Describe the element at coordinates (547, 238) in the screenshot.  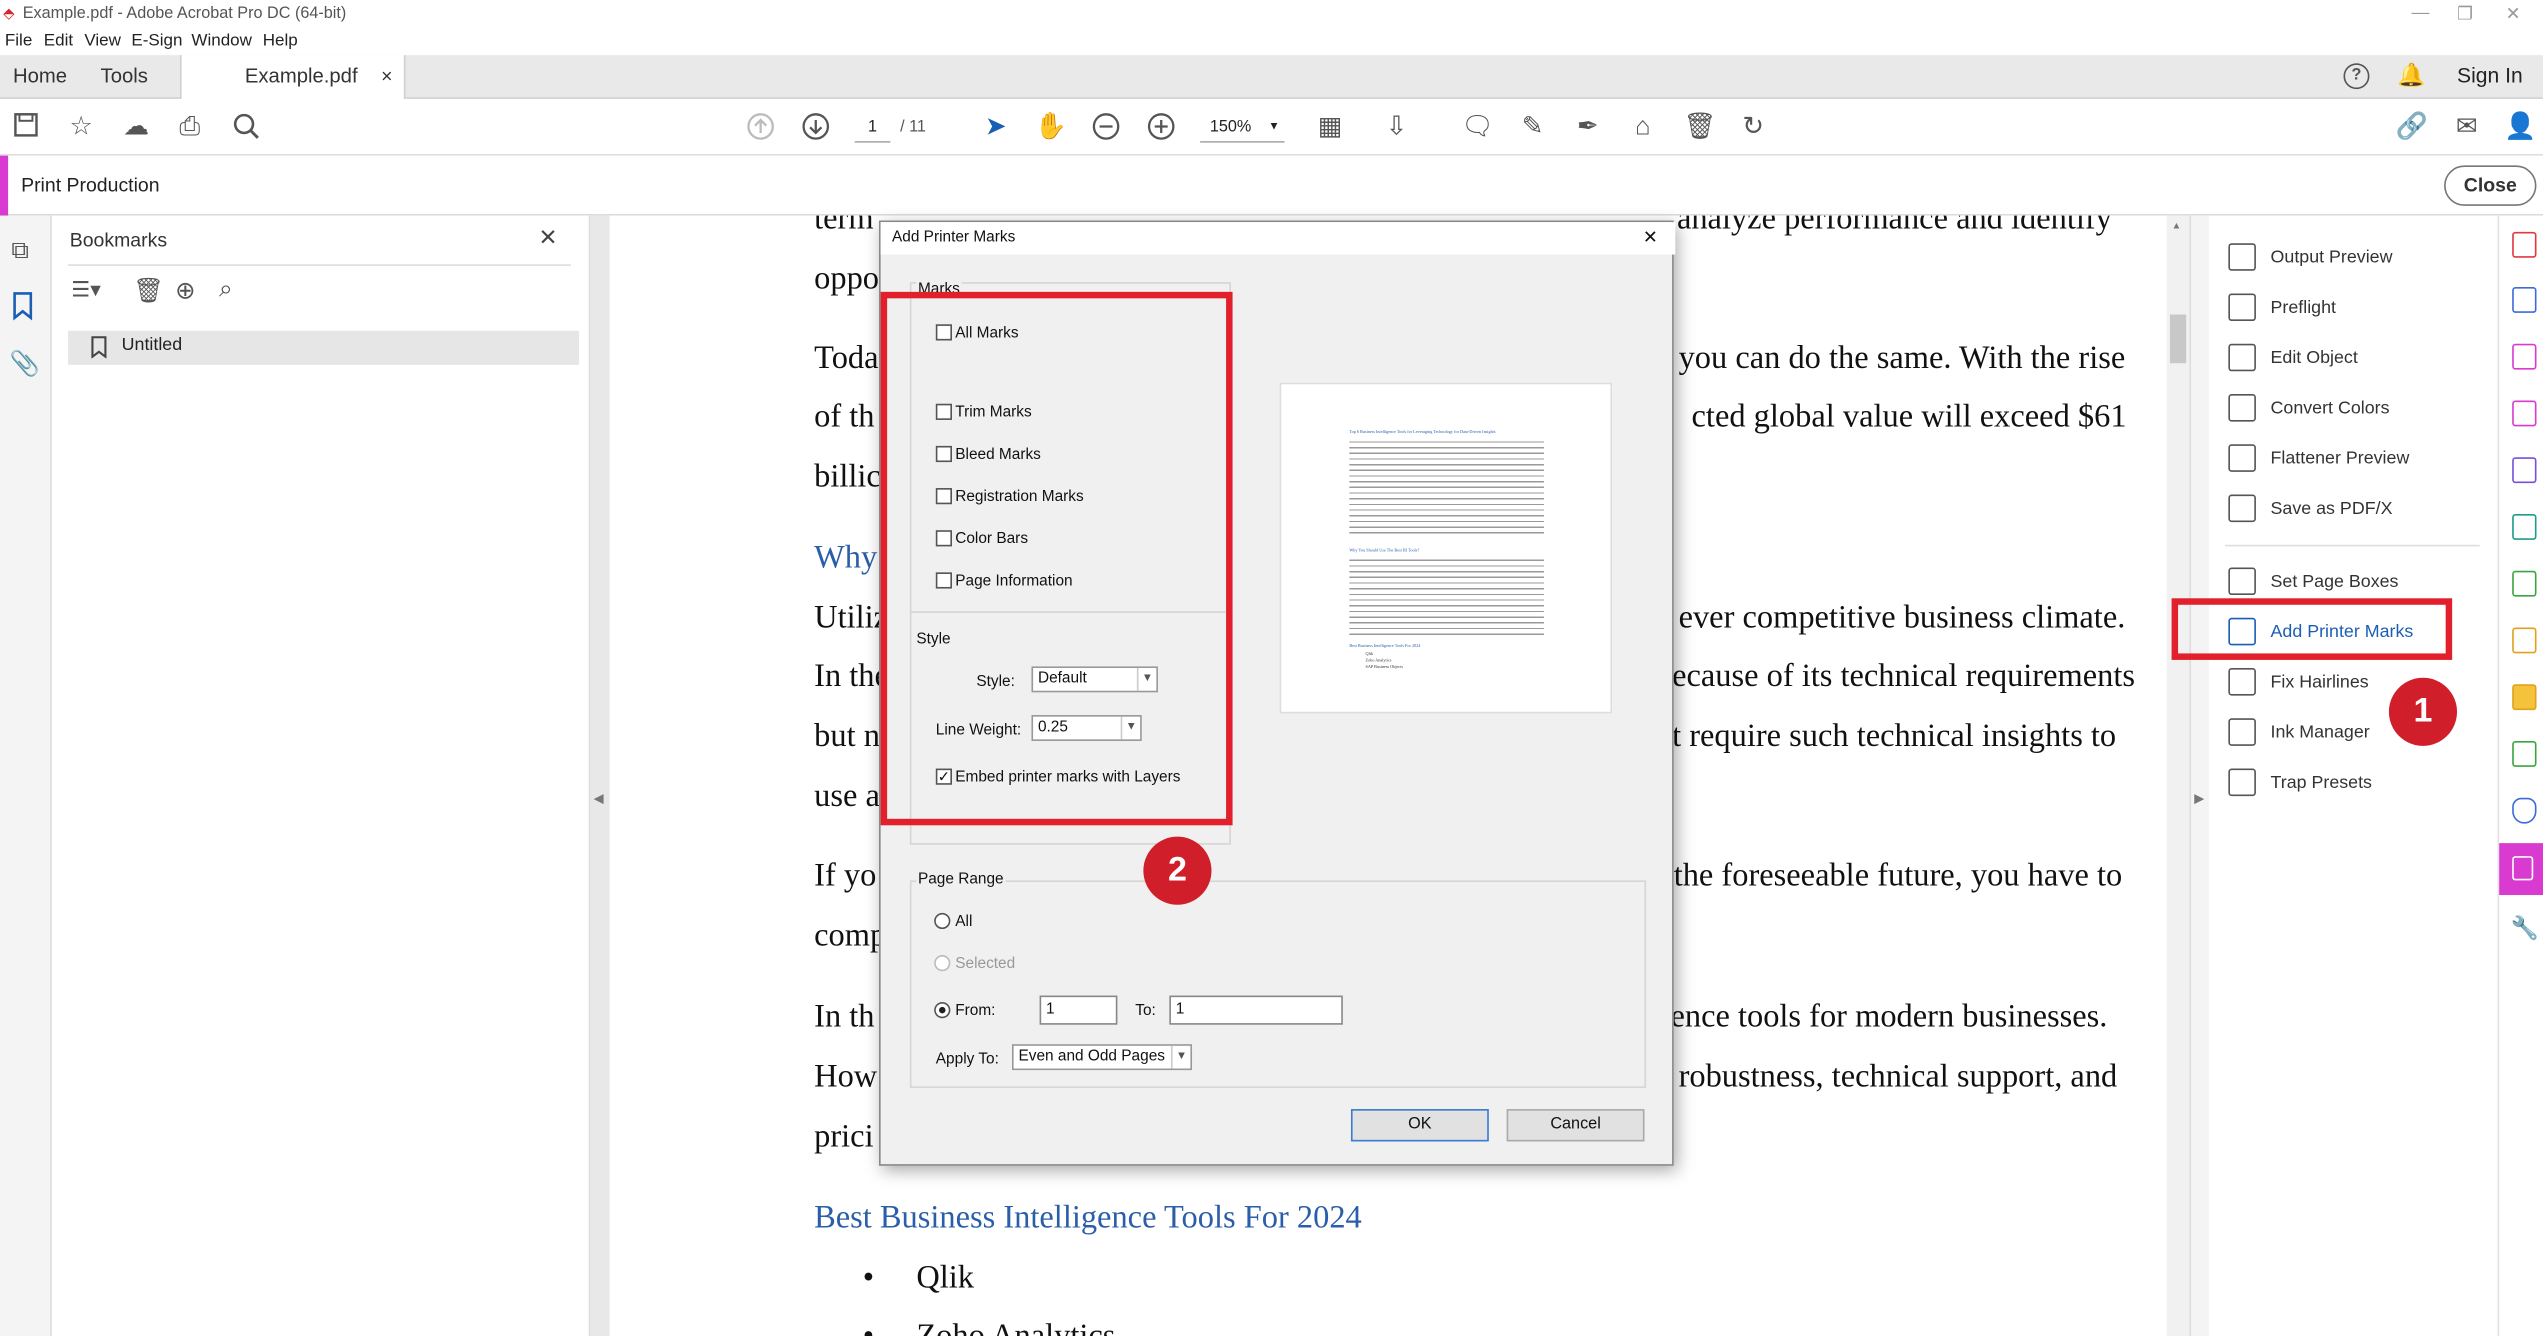
I see `close-bookmarks-icon: ✕` at that location.